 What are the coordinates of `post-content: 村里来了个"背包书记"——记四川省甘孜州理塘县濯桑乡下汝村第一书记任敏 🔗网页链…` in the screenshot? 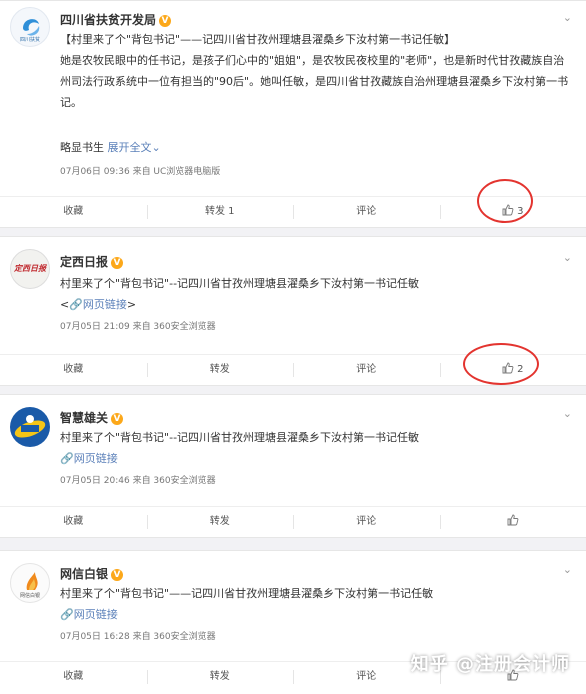 It's located at (316, 604).